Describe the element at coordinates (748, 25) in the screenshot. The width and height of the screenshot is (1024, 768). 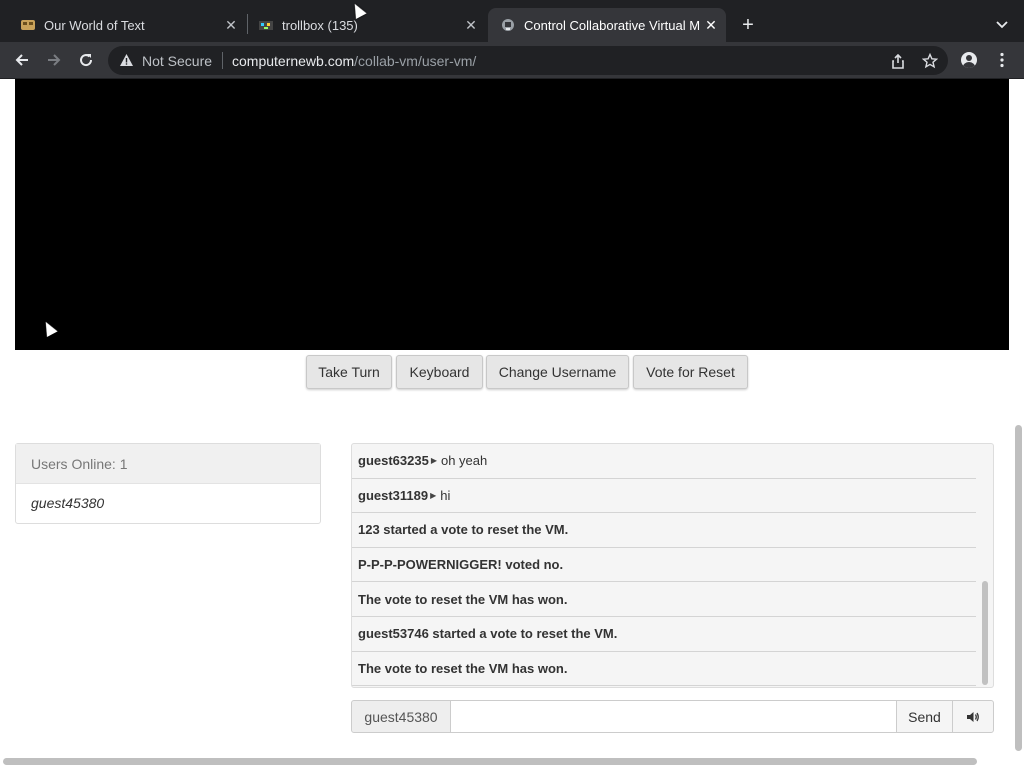
I see `new-tab-button: +` at that location.